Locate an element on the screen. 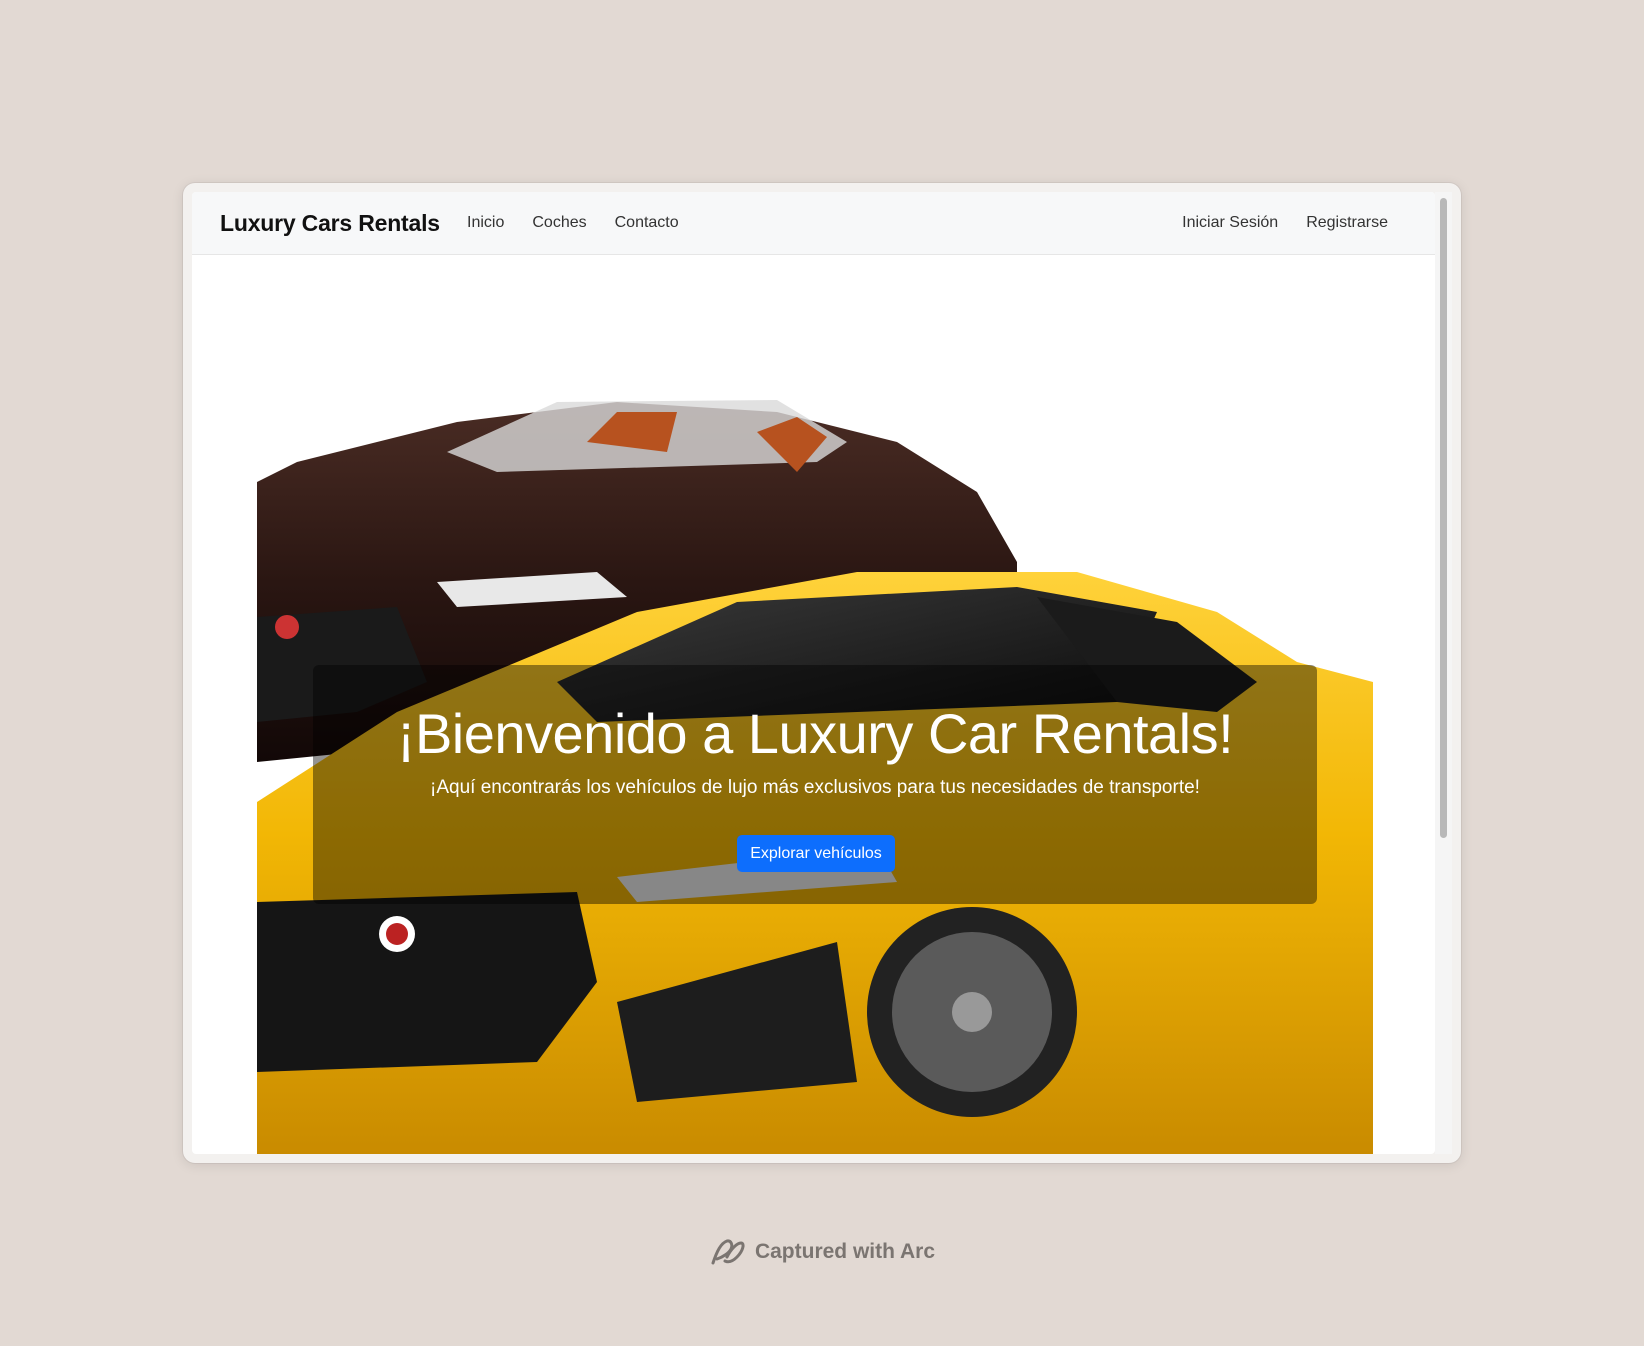 This screenshot has width=1644, height=1346. scrollbar-thumb is located at coordinates (1443, 518).